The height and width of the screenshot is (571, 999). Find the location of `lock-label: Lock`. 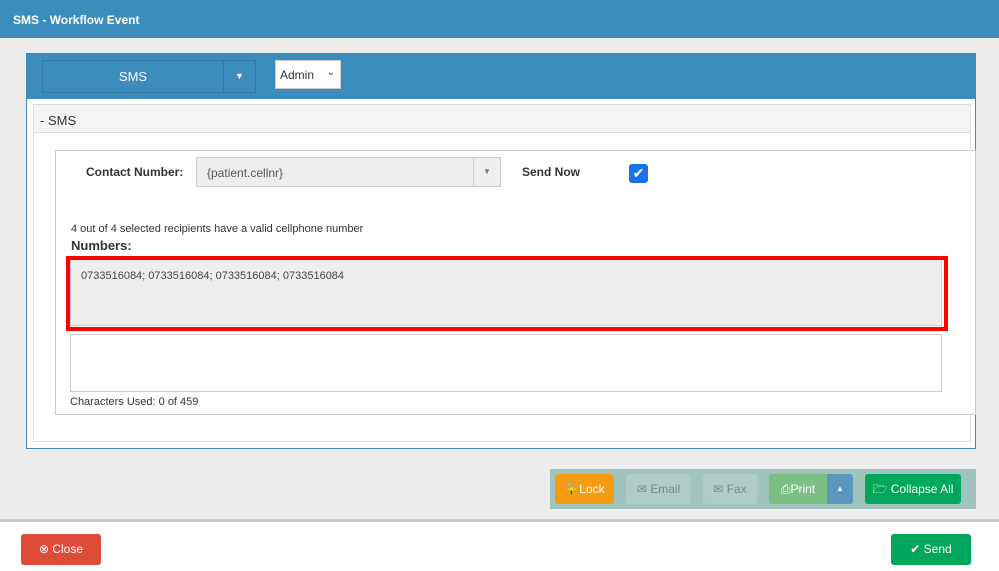

lock-label: Lock is located at coordinates (592, 489).